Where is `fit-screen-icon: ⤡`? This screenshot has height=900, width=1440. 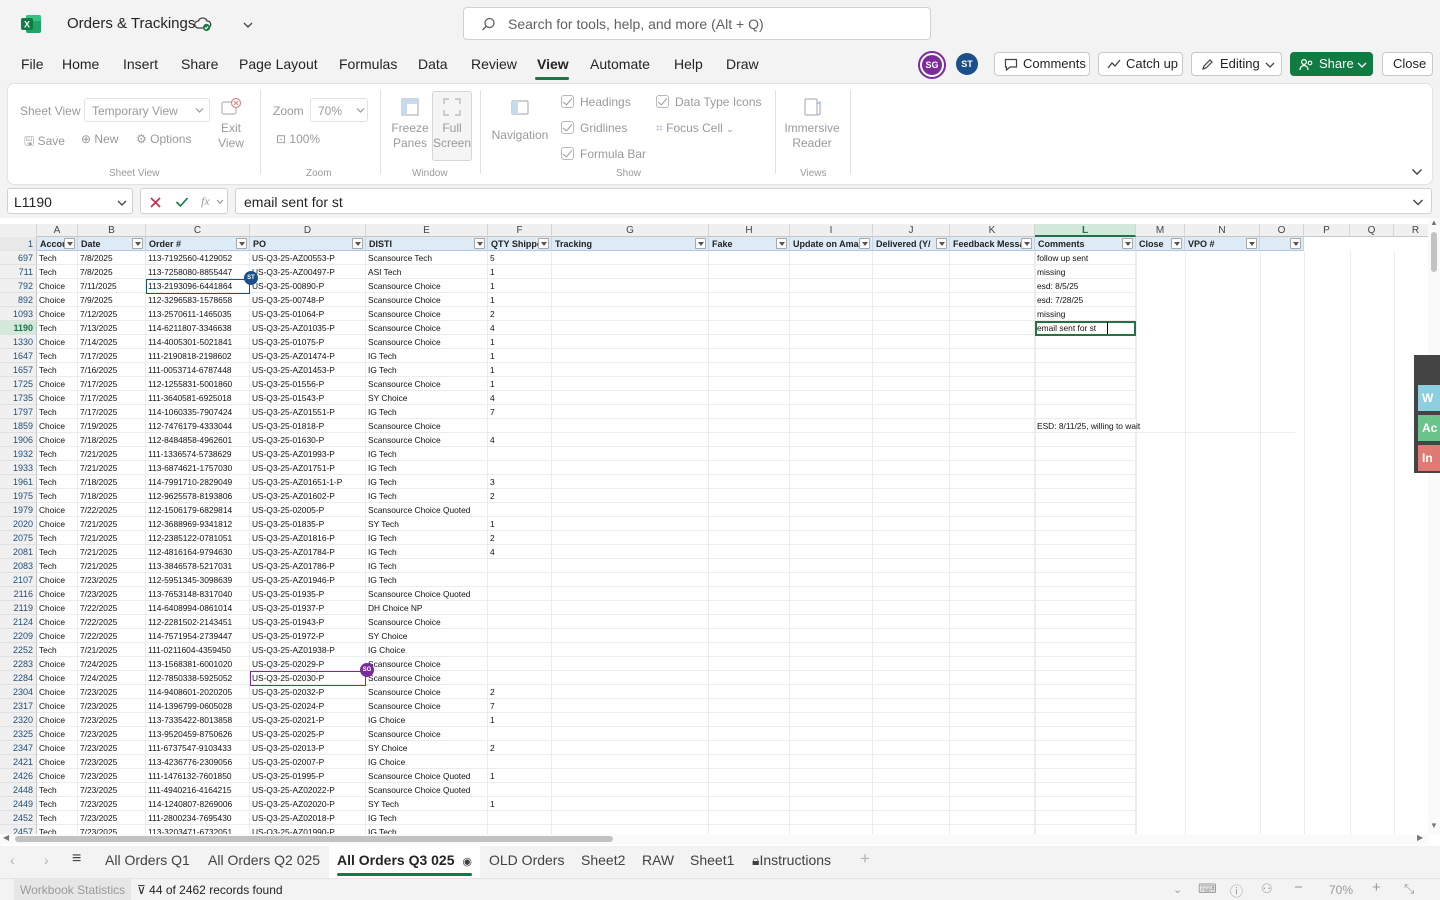 fit-screen-icon: ⤡ is located at coordinates (1409, 889).